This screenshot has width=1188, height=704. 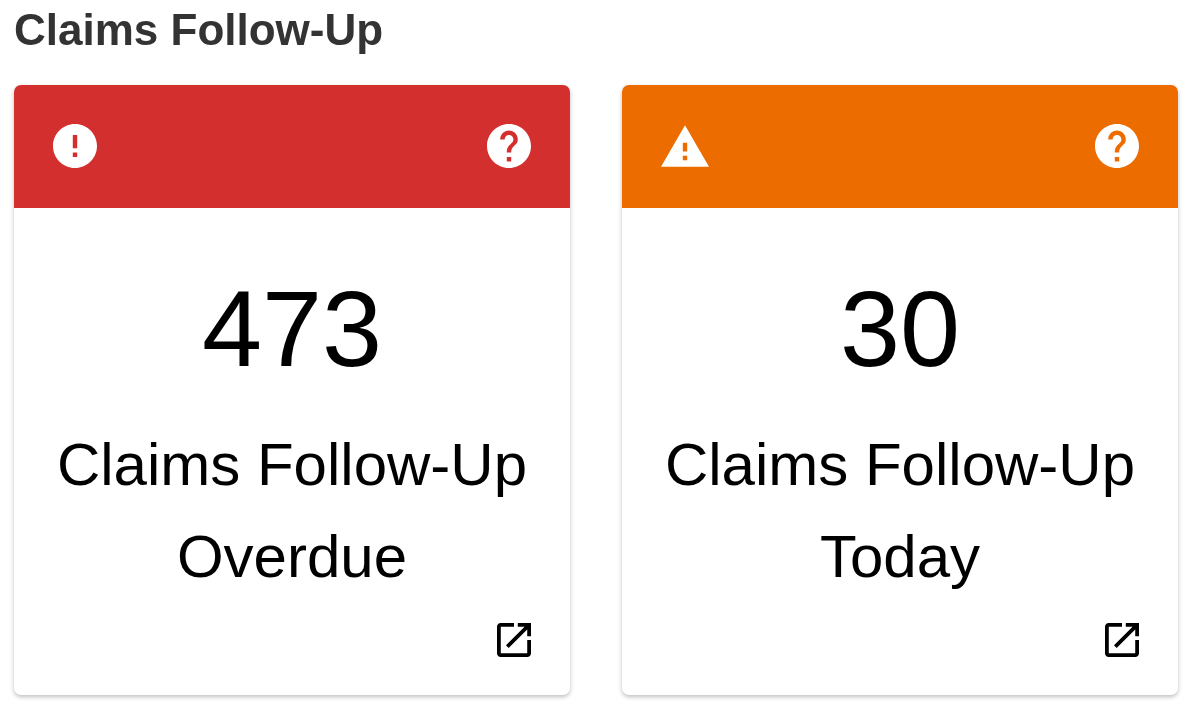 I want to click on count-value: 30, so click(x=900, y=328).